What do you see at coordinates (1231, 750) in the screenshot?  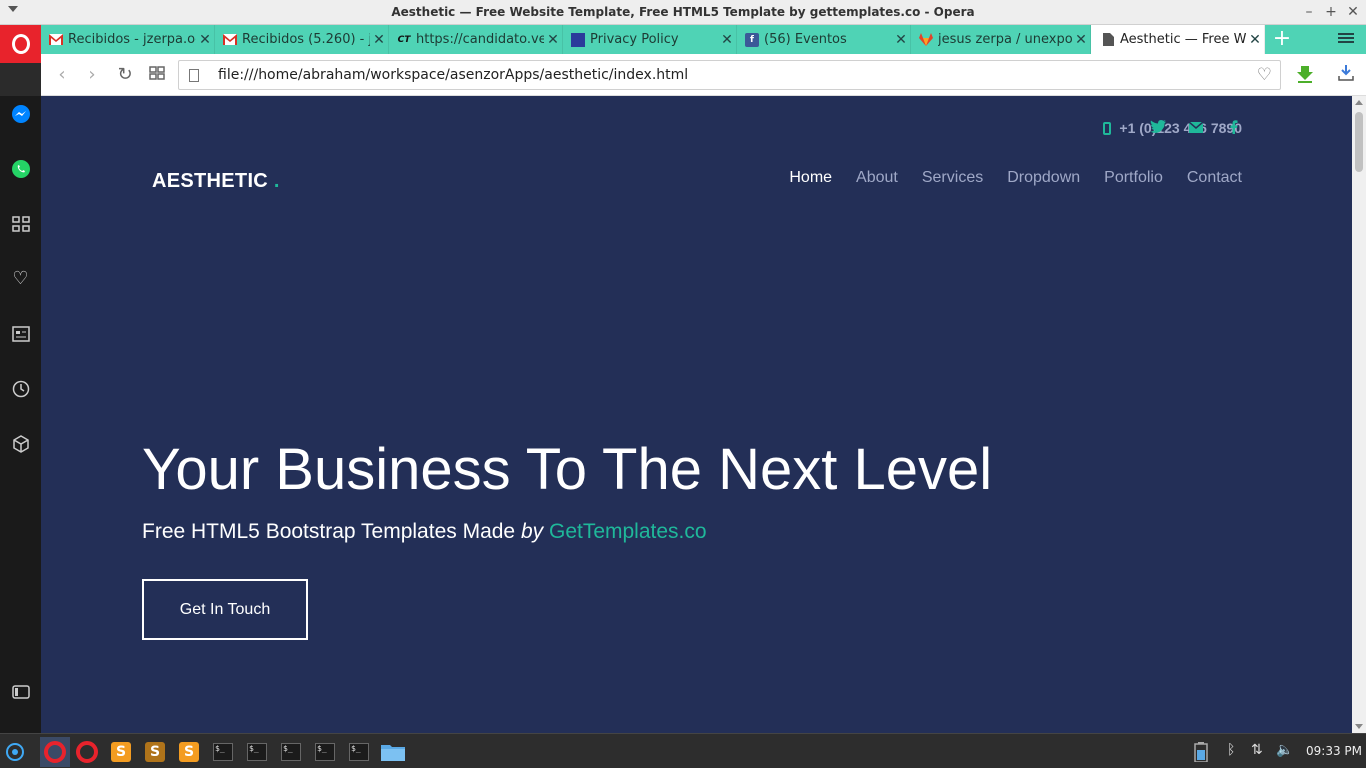 I see `bluetooth-icon: ᛒ` at bounding box center [1231, 750].